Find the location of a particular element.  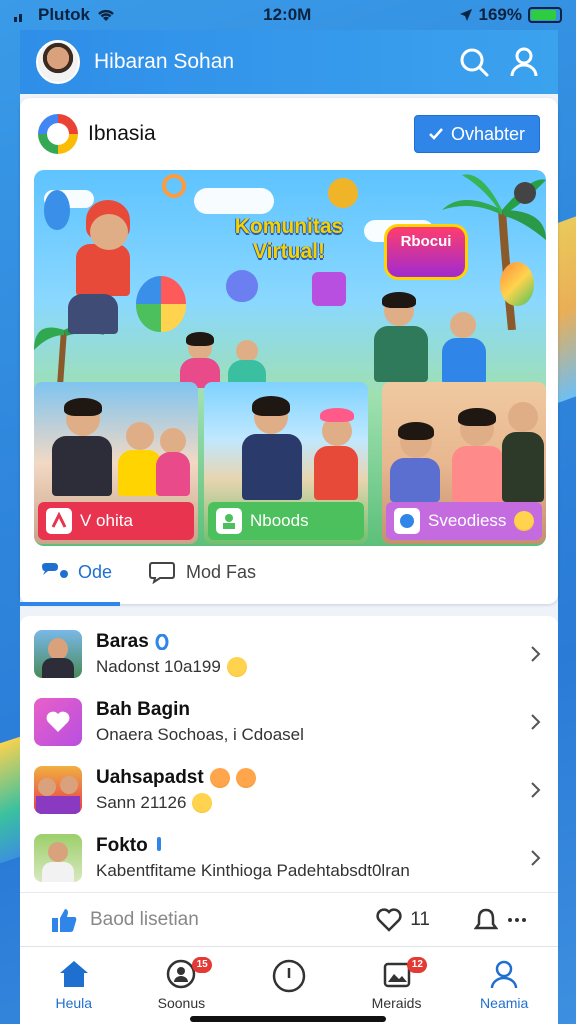

tab-ode: Ode is located at coordinates (76, 572).